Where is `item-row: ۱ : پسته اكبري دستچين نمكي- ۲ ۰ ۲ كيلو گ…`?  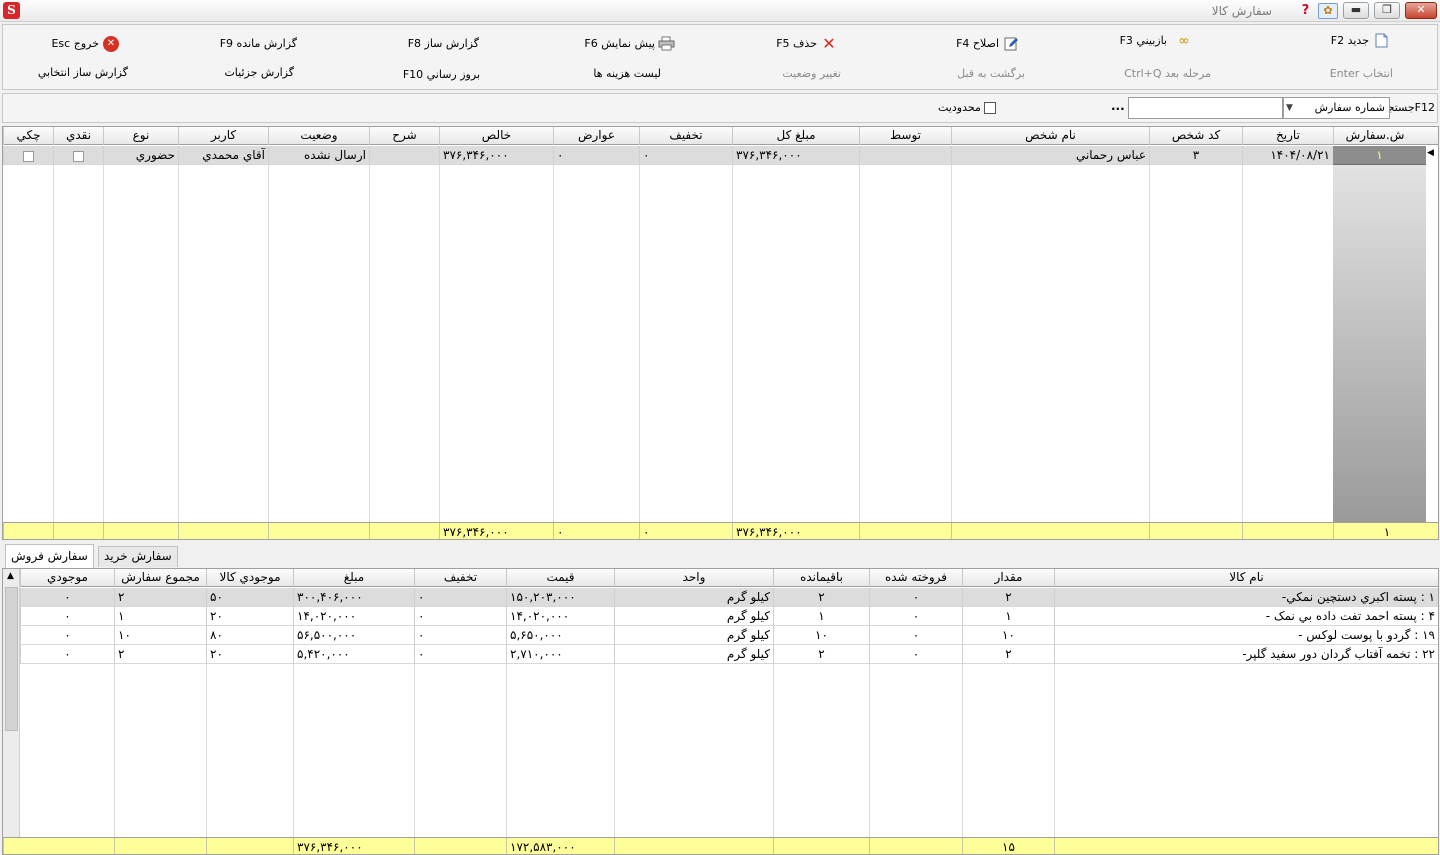
item-row: ۱ : پسته اكبري دستچين نمكي- ۲ ۰ ۲ كيلو گ… is located at coordinates (729, 597).